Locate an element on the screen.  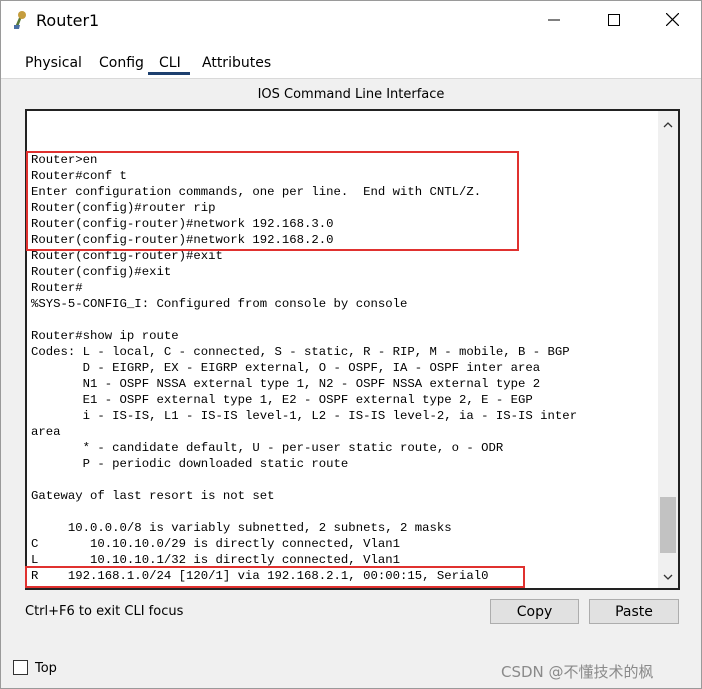
tab-bar: Physical Config CLI Attributes is located at coordinates (351, 60).